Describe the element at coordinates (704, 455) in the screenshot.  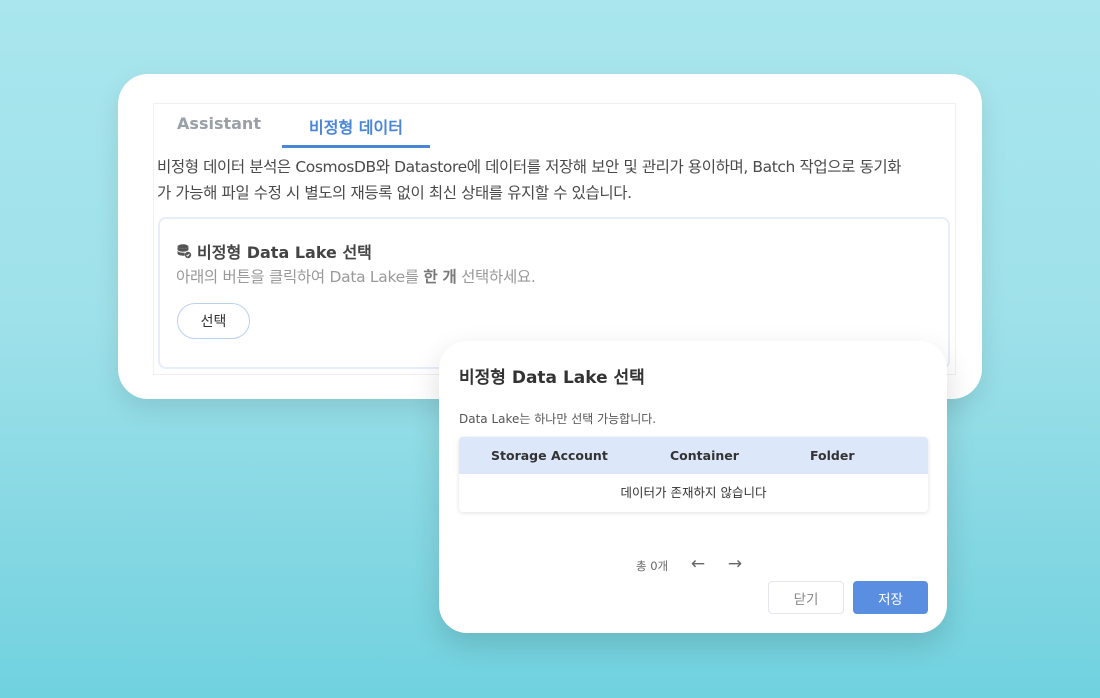
I see `column-container: Container` at that location.